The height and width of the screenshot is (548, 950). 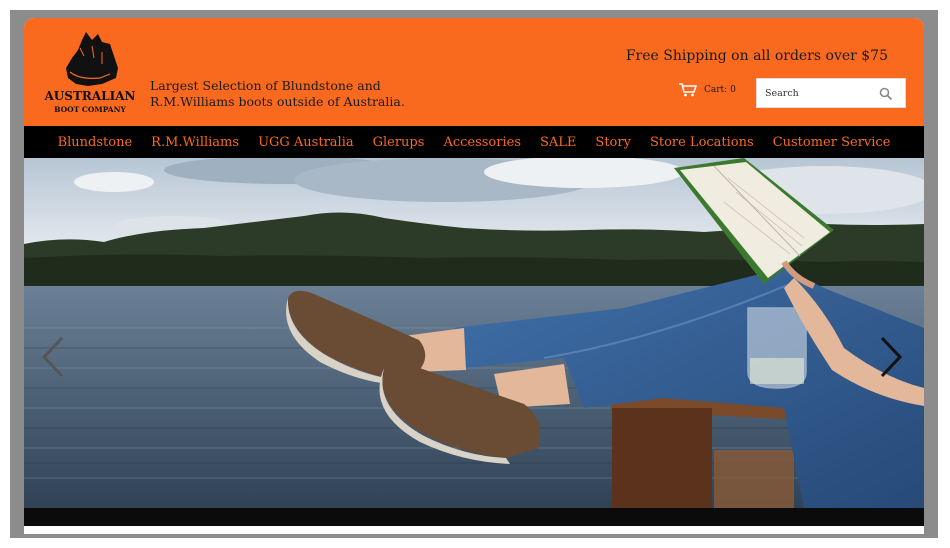 I want to click on logo-boot-icon: AUSTRALIAN BOOT COMPANY, so click(x=90, y=73).